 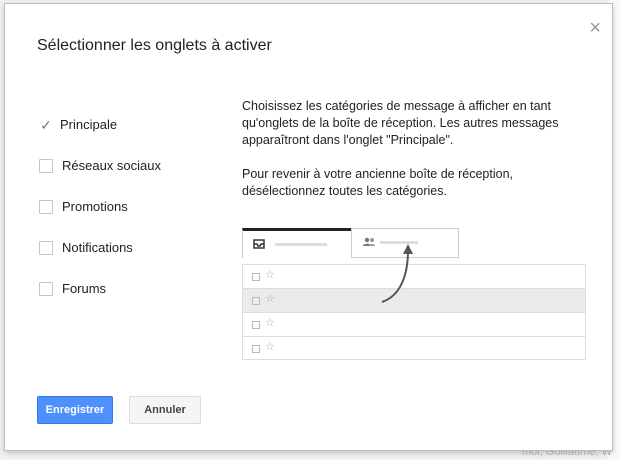 I want to click on dialog-title: Sélectionner les onglets à activer, so click(x=154, y=45).